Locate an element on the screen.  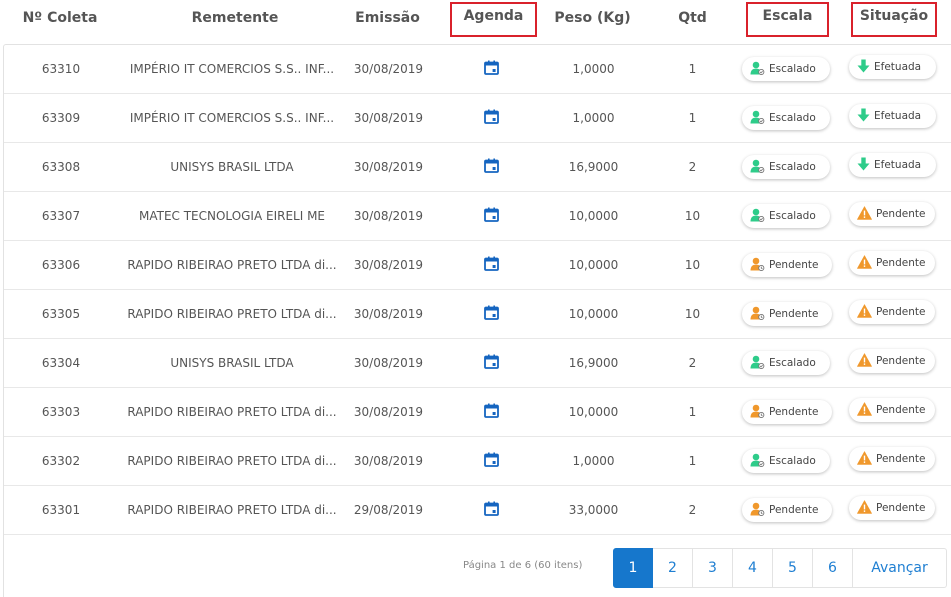
remetente-name: UNISYS BRASIL LTDA is located at coordinates (232, 363).